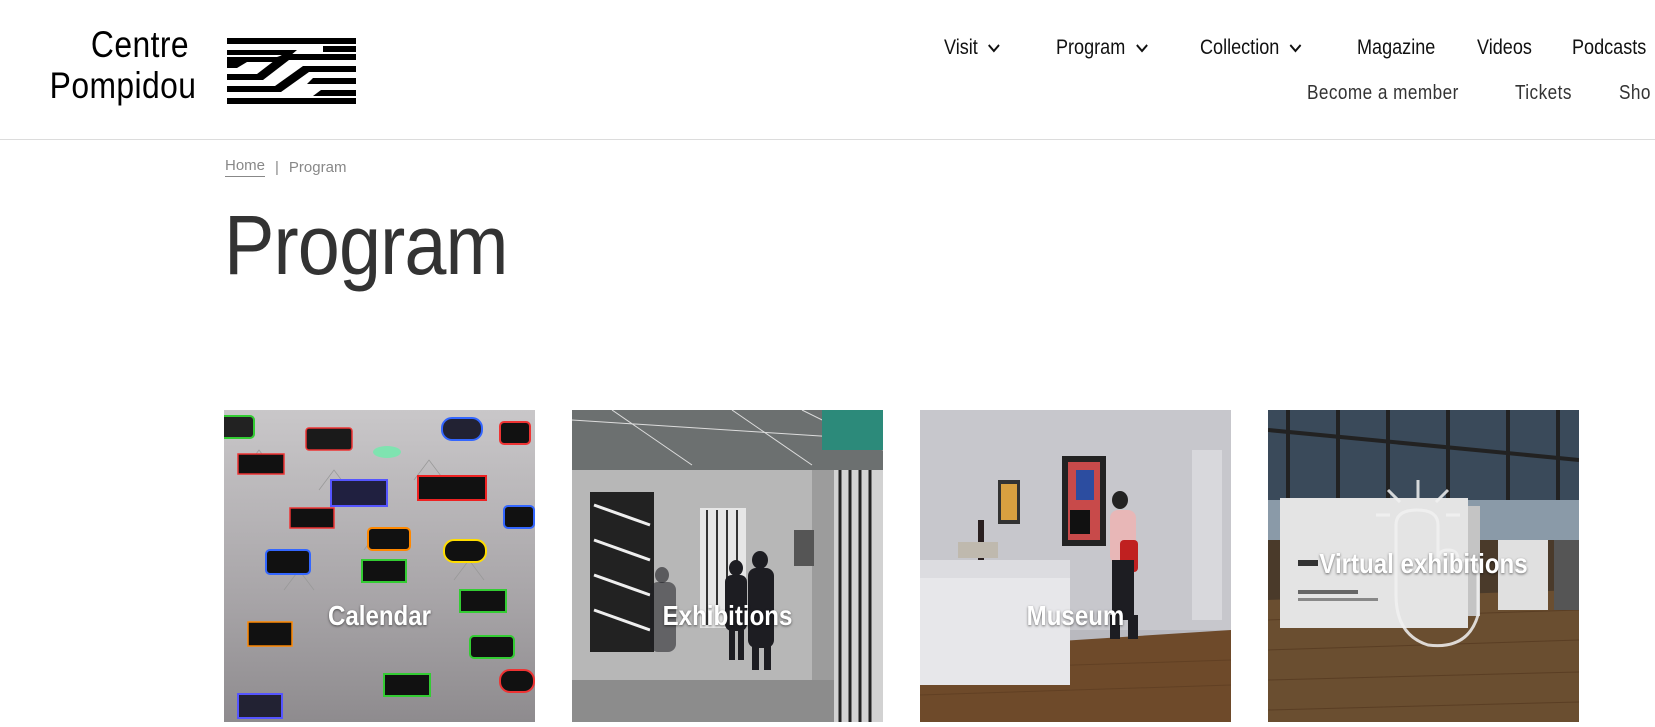 This screenshot has width=1655, height=727. What do you see at coordinates (139, 44) in the screenshot?
I see `brand-line-1: Centre` at bounding box center [139, 44].